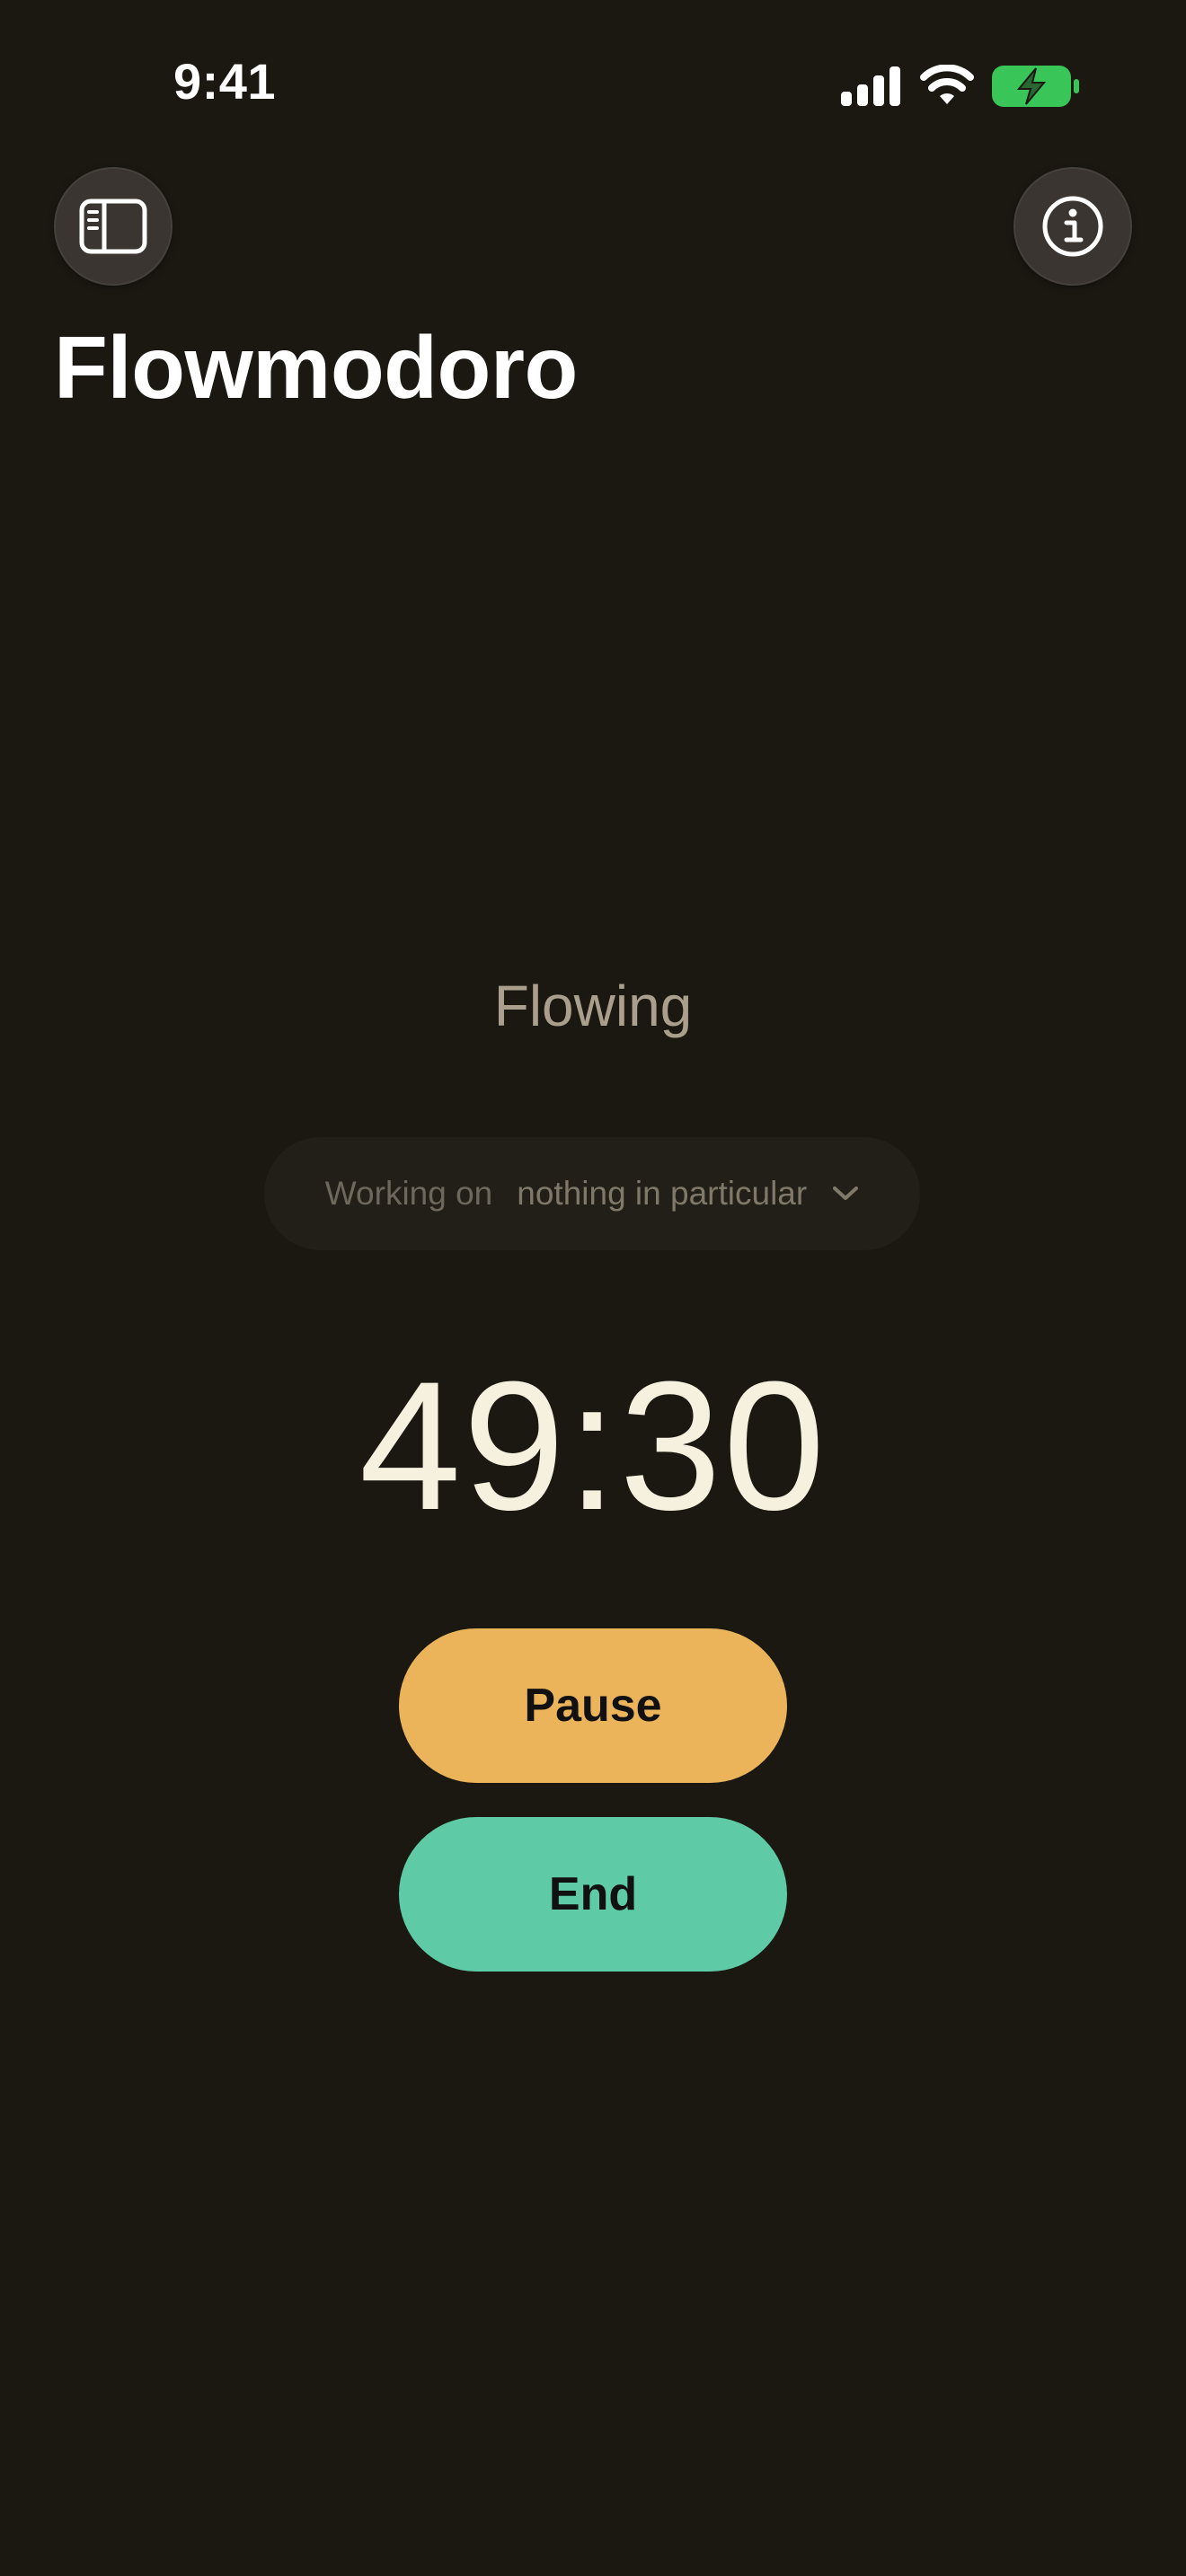 The height and width of the screenshot is (2576, 1186). I want to click on end-button-label: End, so click(593, 1894).